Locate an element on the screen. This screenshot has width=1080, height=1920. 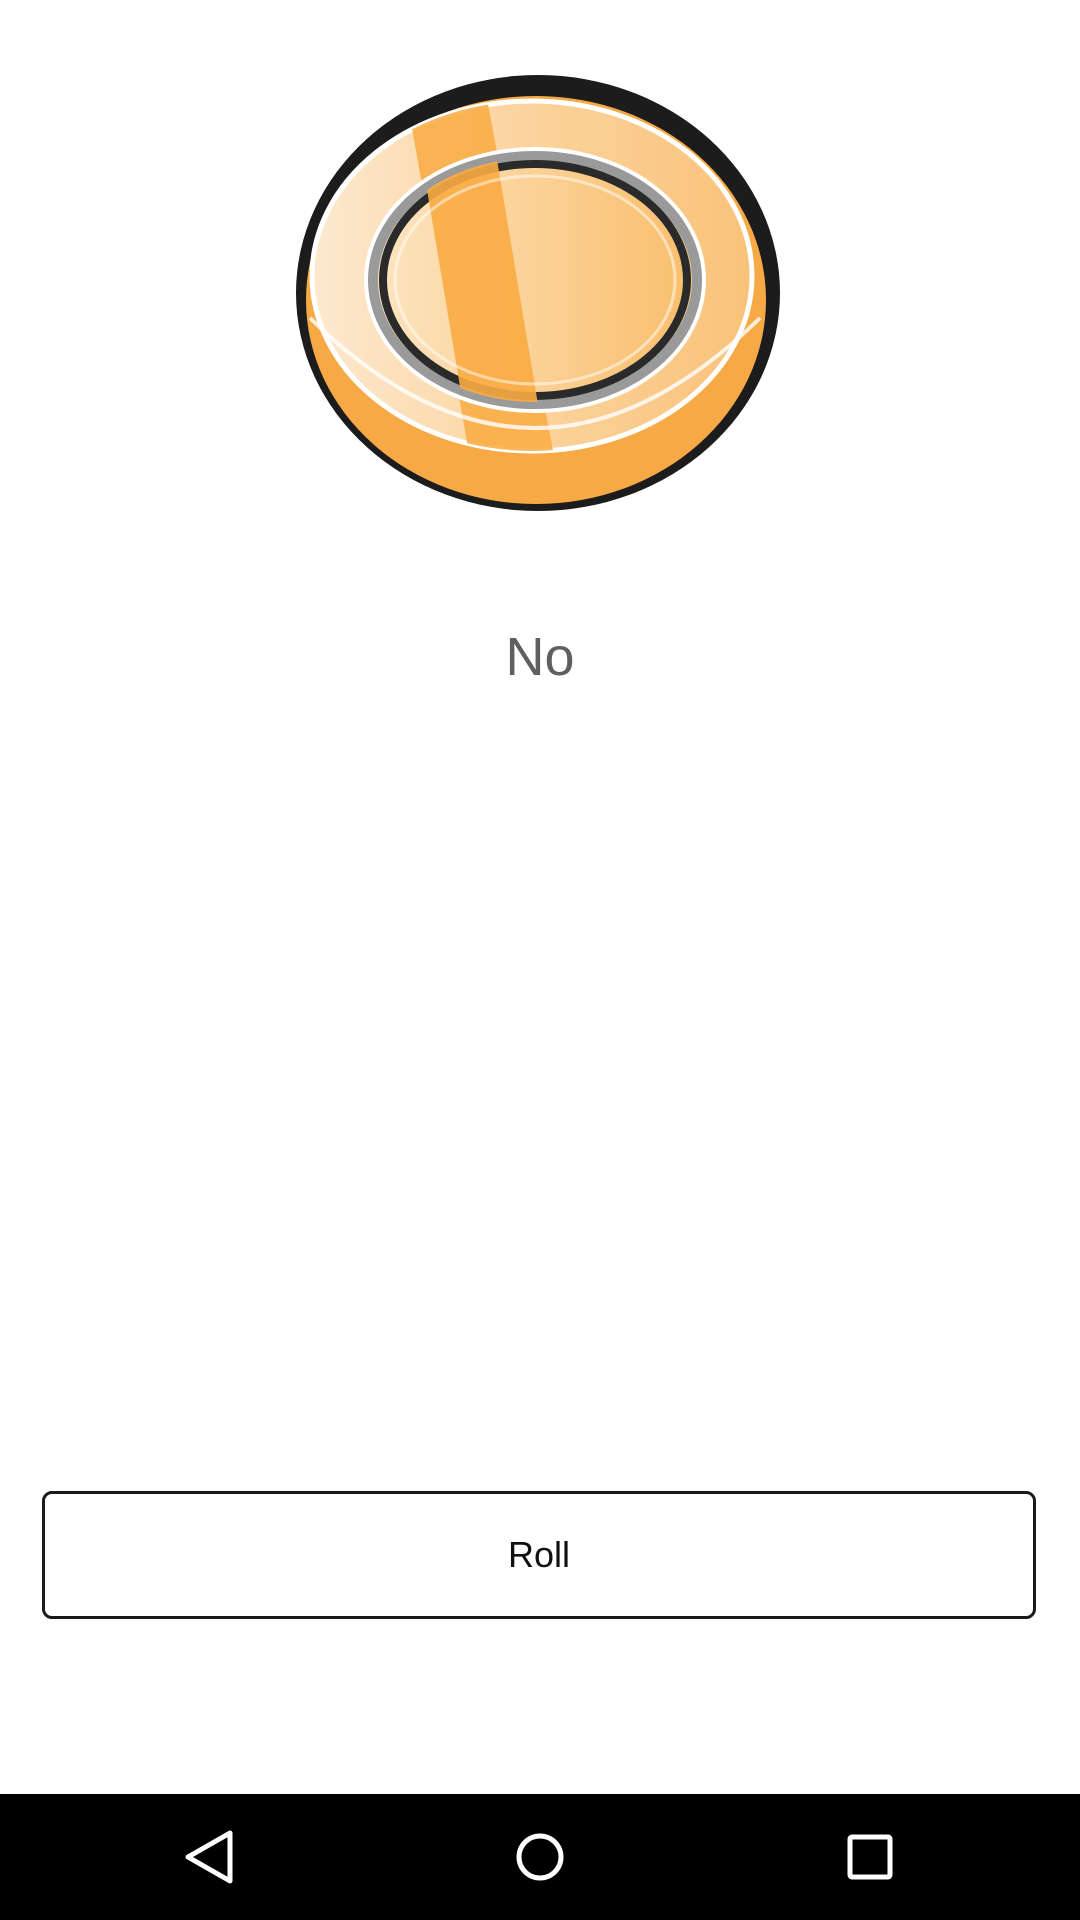
navigation-bar is located at coordinates (540, 1857).